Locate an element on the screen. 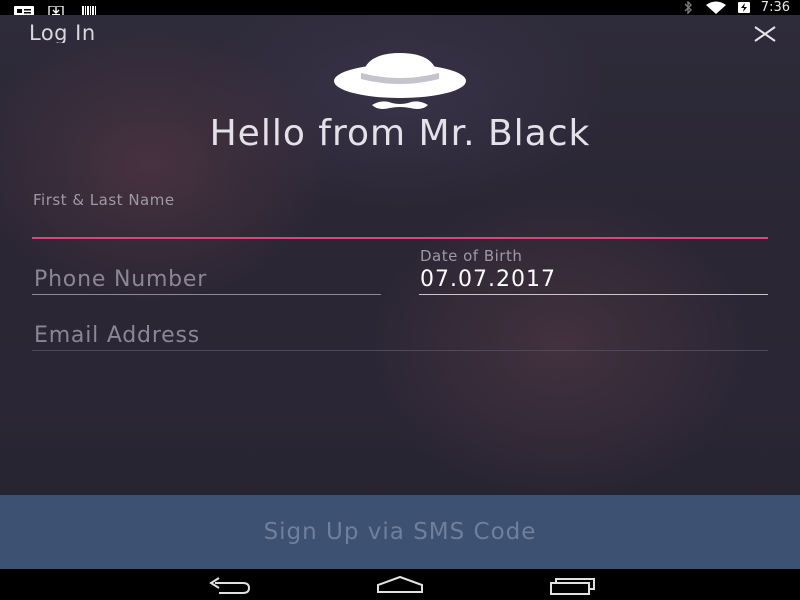 The width and height of the screenshot is (800, 600). status-time: 7:36 is located at coordinates (775, 7).